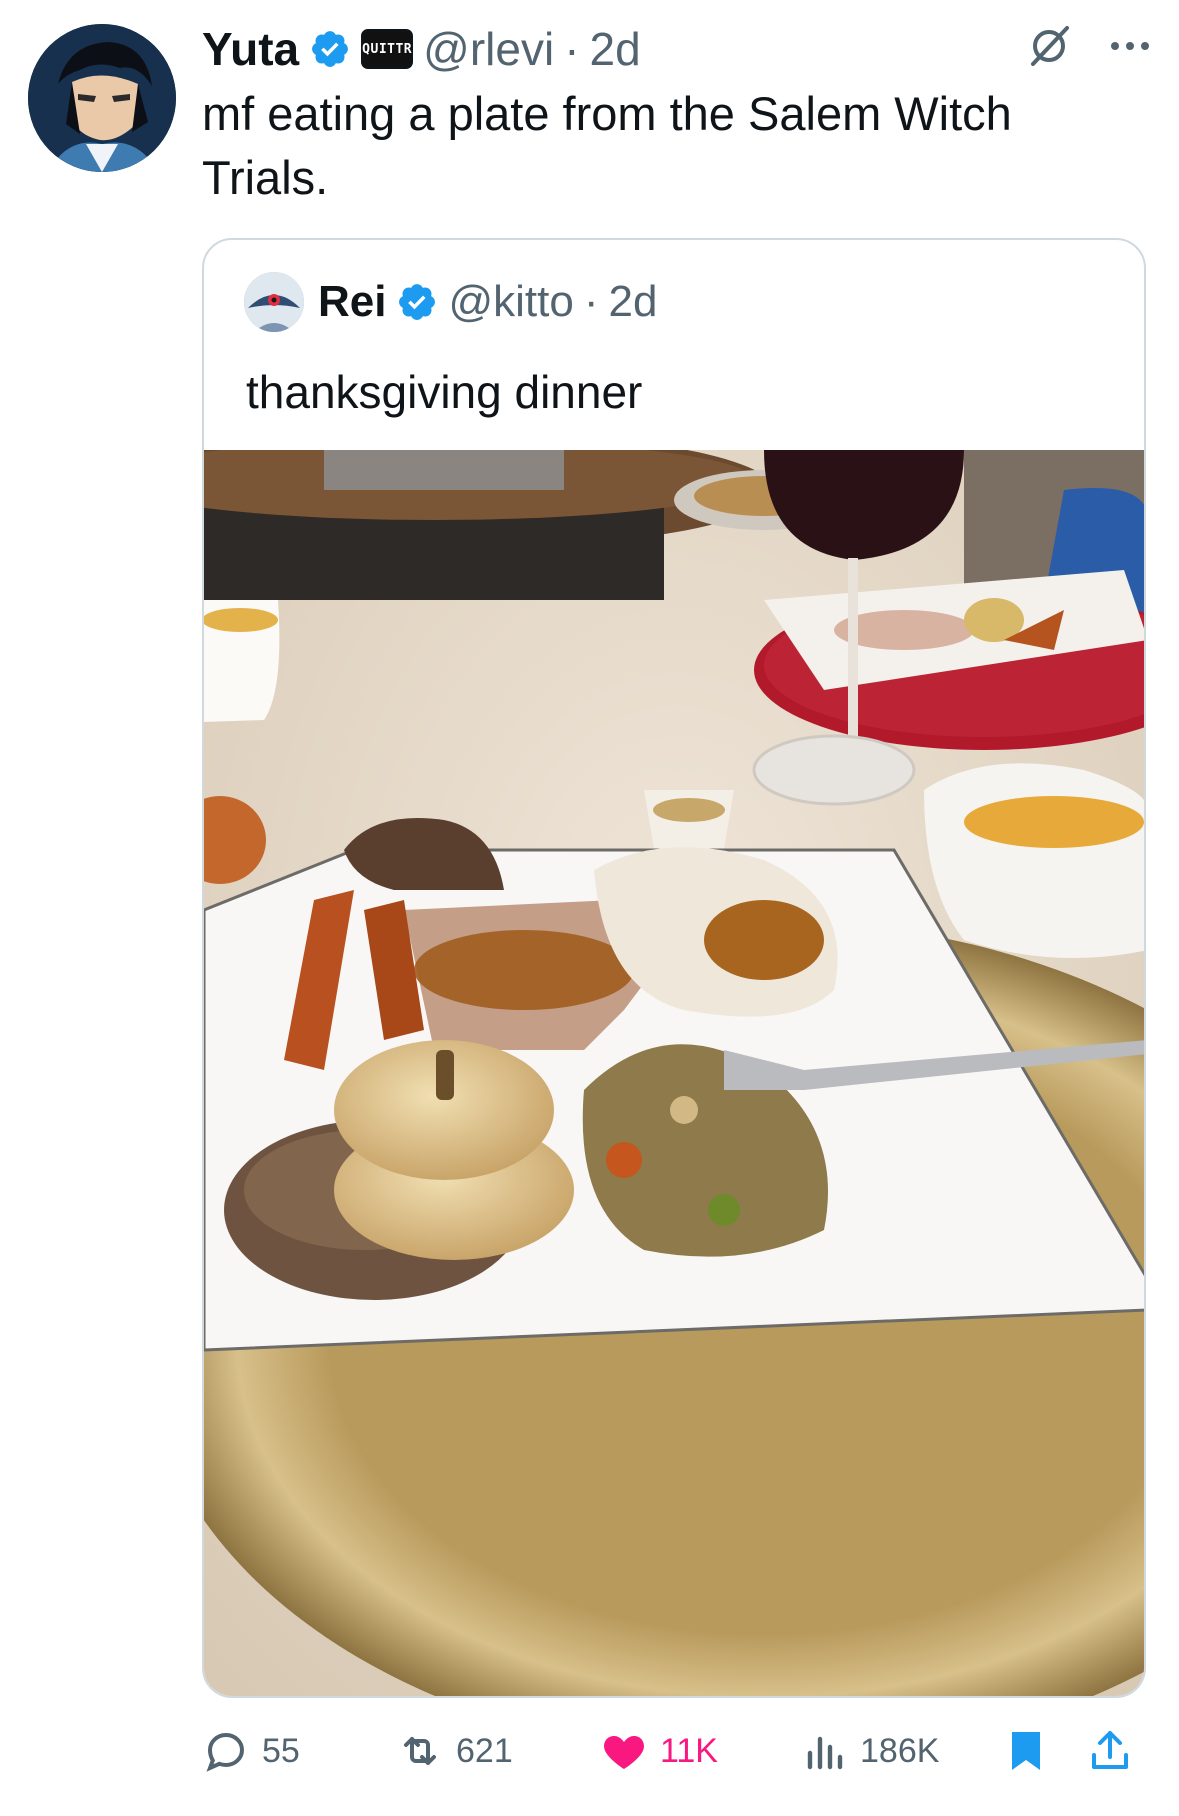 The image size is (1179, 1816). I want to click on author-avatar, so click(102, 98).